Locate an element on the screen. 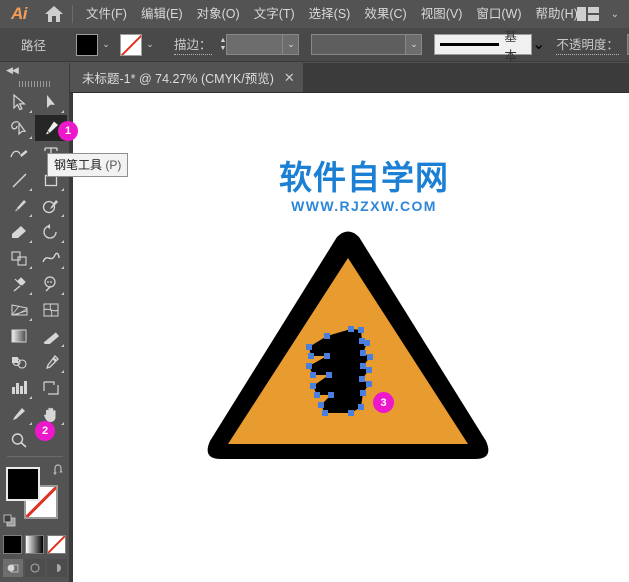 Image resolution: width=629 pixels, height=582 pixels. menu-item-view: 视图(V) is located at coordinates (442, 14).